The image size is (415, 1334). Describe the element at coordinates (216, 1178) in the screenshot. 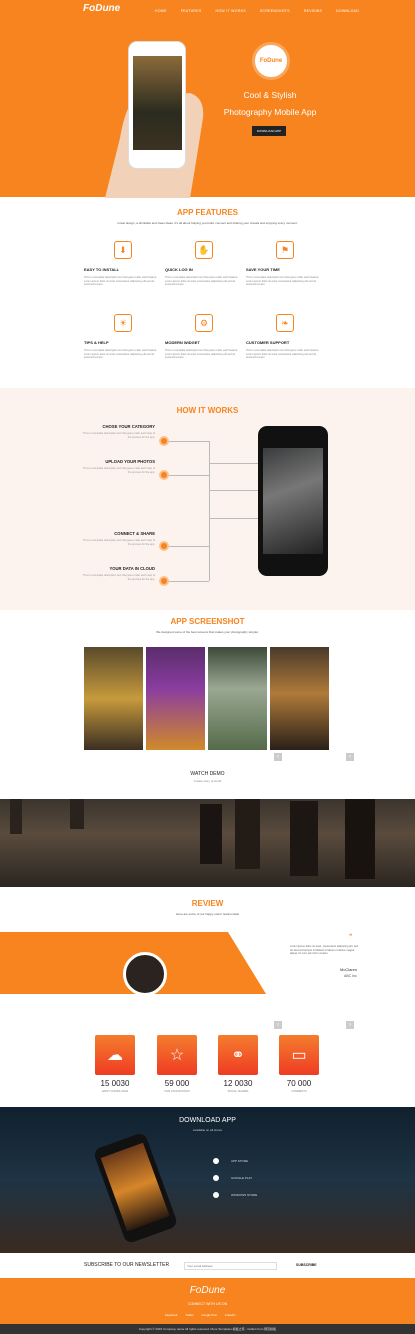

I see `android-icon` at that location.